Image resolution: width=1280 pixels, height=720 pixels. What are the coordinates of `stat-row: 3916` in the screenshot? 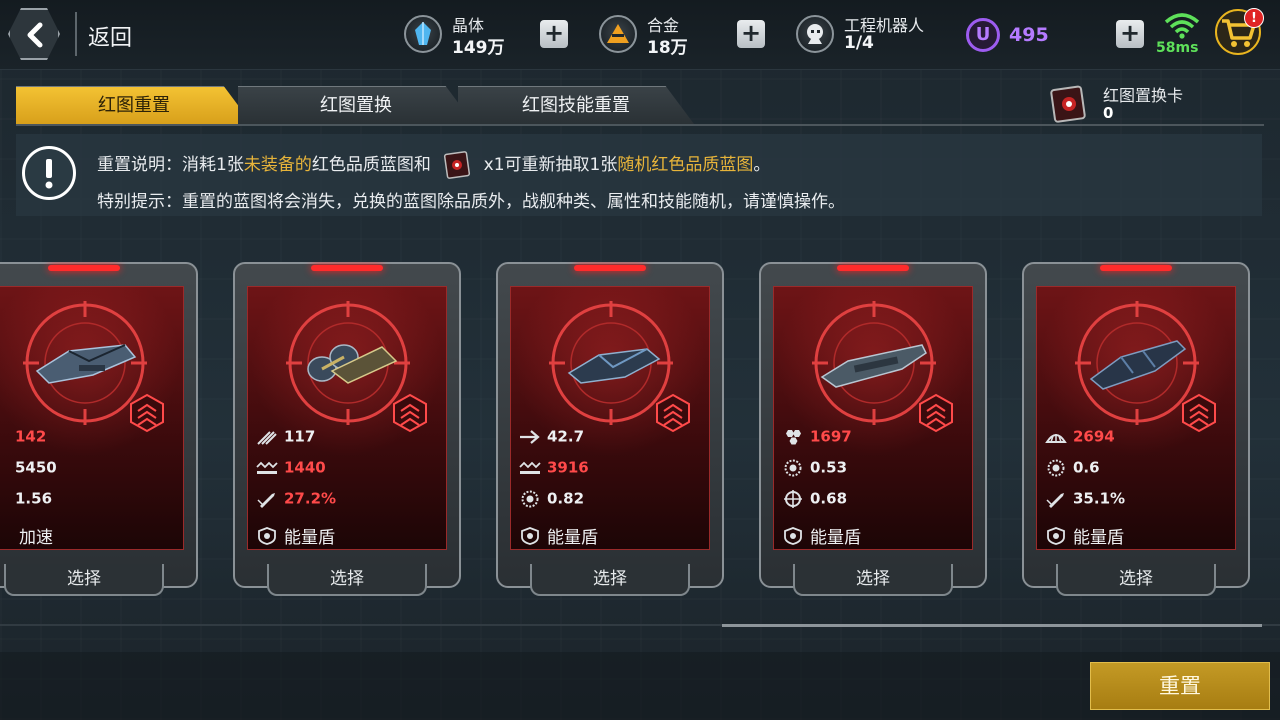 It's located at (554, 469).